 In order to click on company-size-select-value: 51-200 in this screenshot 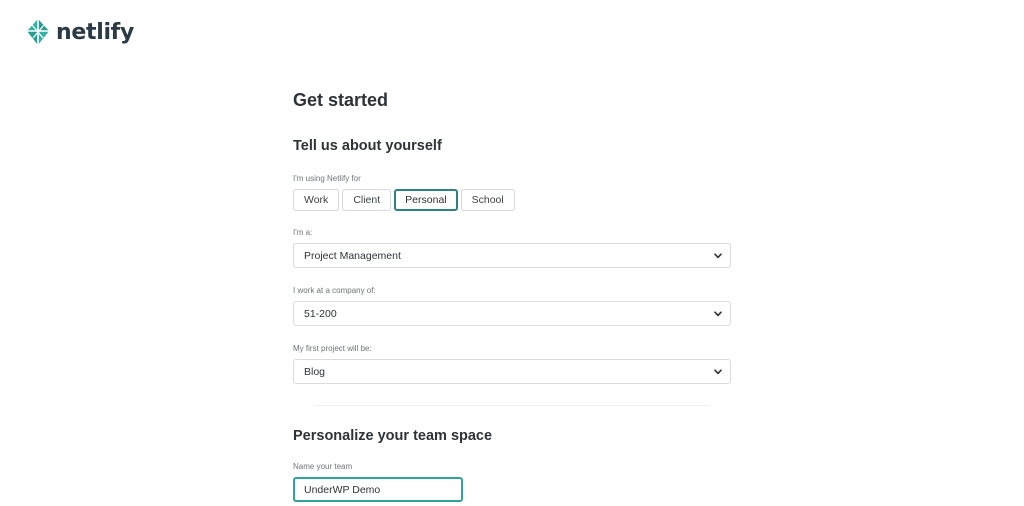, I will do `click(320, 313)`.